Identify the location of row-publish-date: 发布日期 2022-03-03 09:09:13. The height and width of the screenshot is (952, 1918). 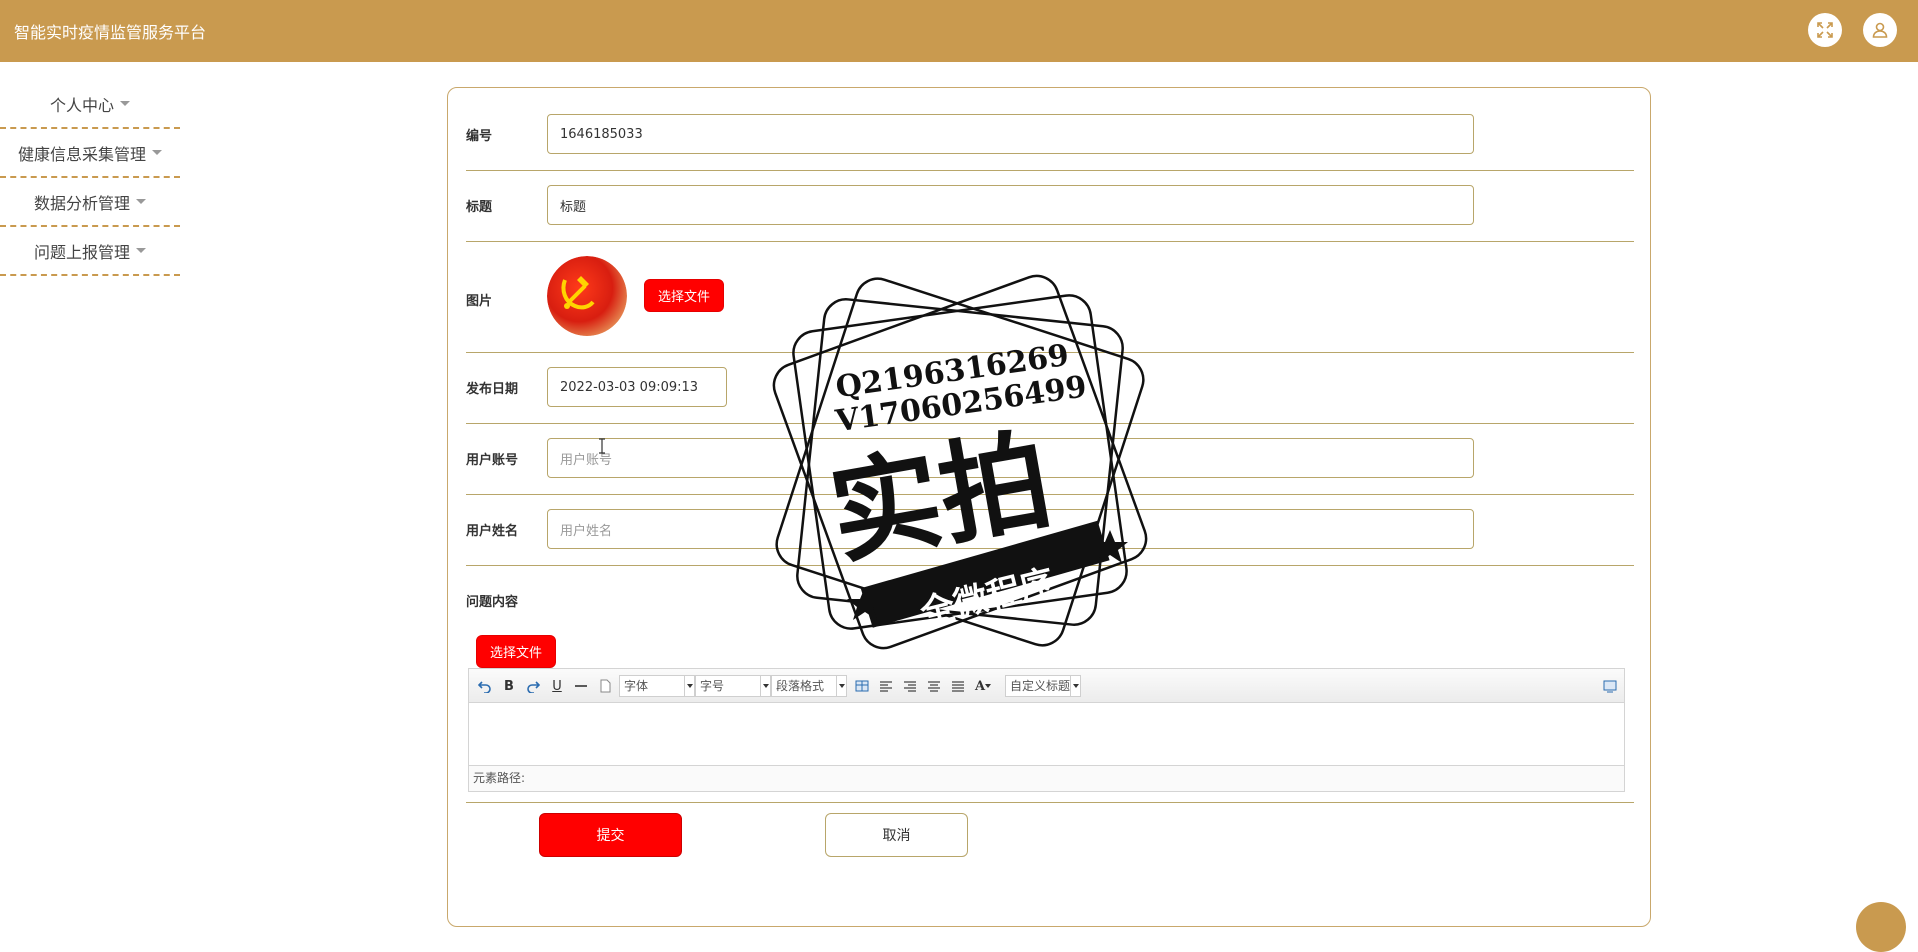
(1050, 388).